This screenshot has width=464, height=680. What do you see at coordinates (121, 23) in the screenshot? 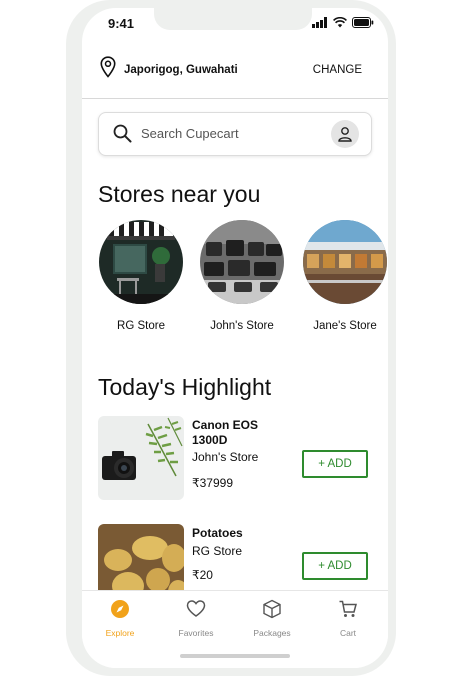
I see `status-time: 9:41` at bounding box center [121, 23].